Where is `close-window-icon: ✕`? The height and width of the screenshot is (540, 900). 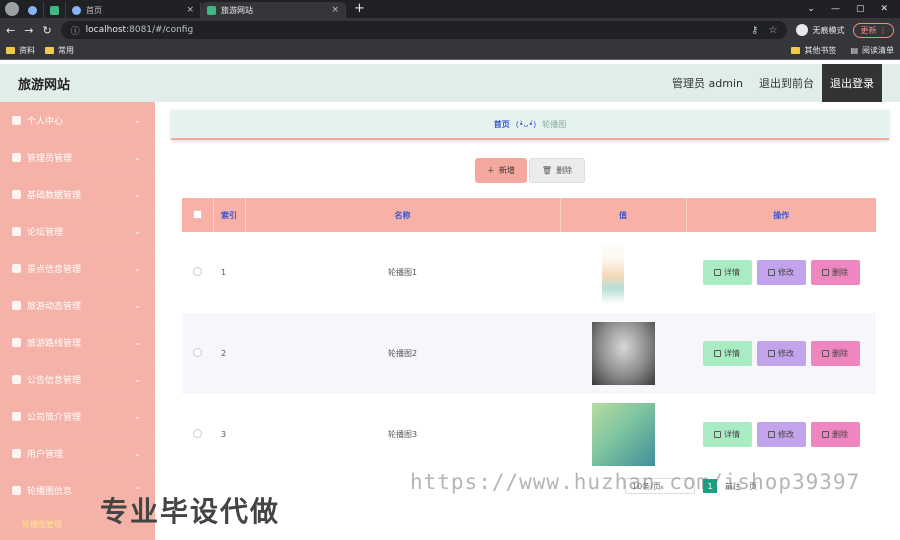
close-window-icon: ✕ is located at coordinates (884, 9).